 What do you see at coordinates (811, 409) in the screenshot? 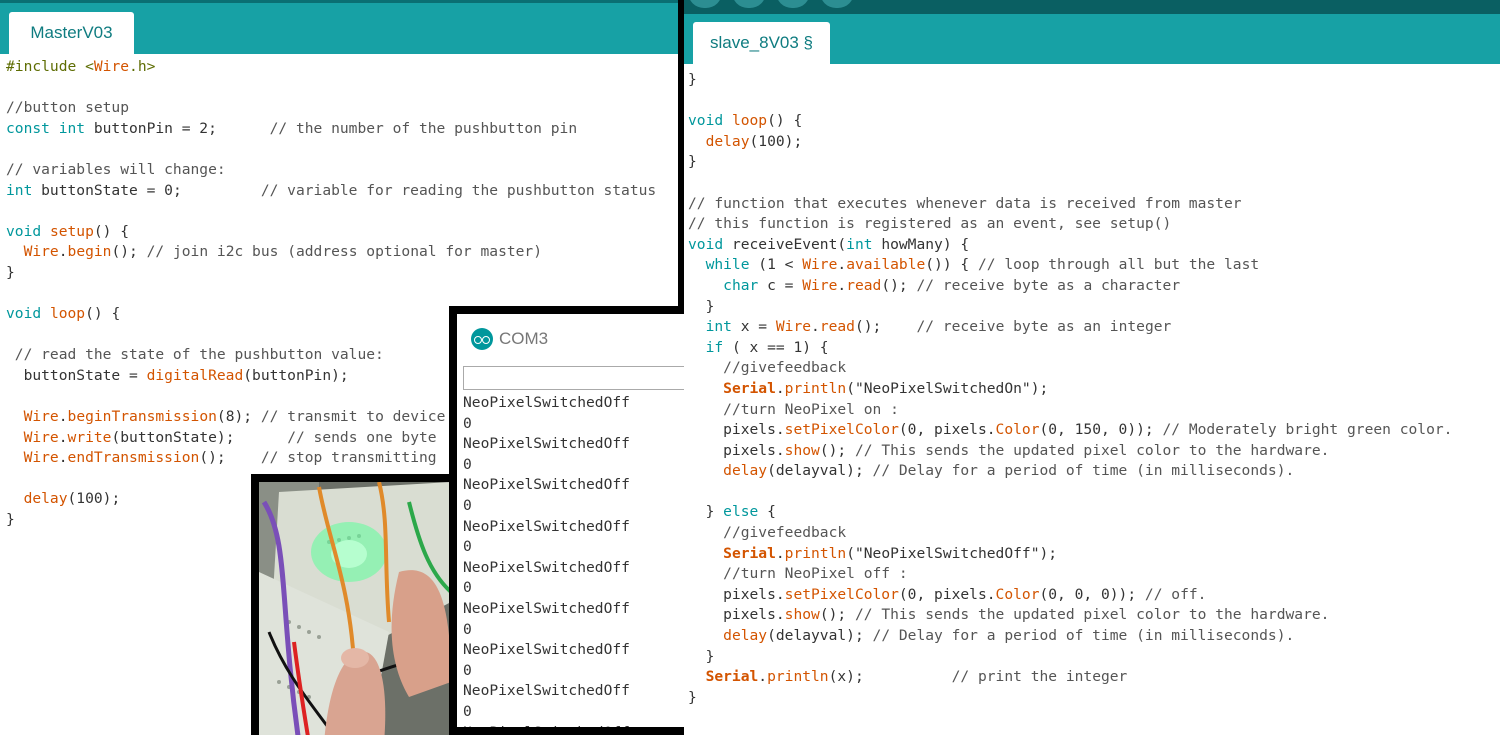
I see `code-token: //turn NeoPixel on :` at bounding box center [811, 409].